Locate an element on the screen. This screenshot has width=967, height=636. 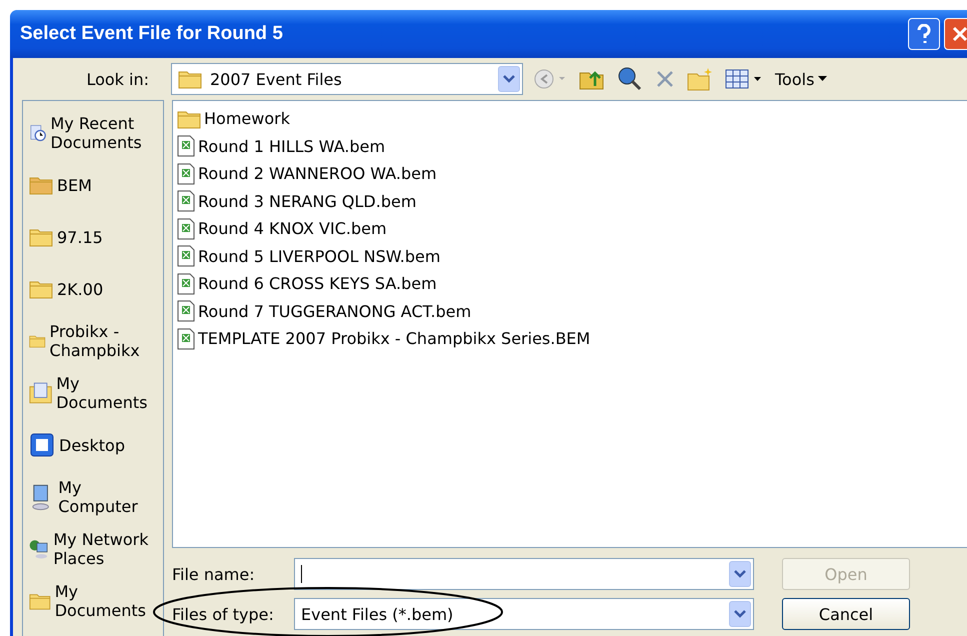
question-mark-icon is located at coordinates (924, 34).